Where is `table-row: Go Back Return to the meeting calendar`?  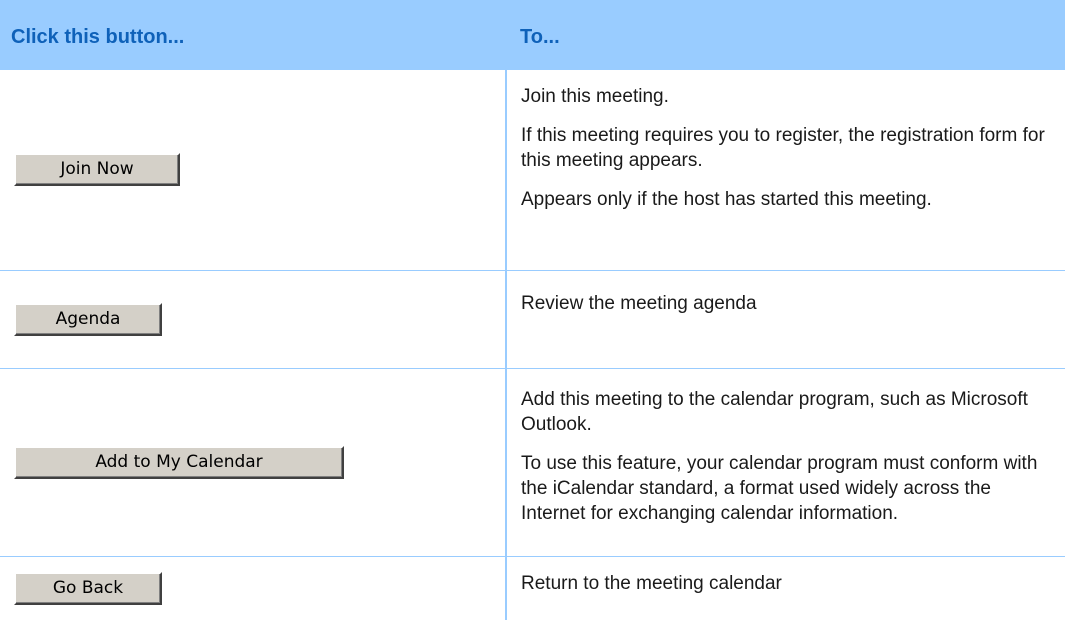
table-row: Go Back Return to the meeting calendar is located at coordinates (532, 588).